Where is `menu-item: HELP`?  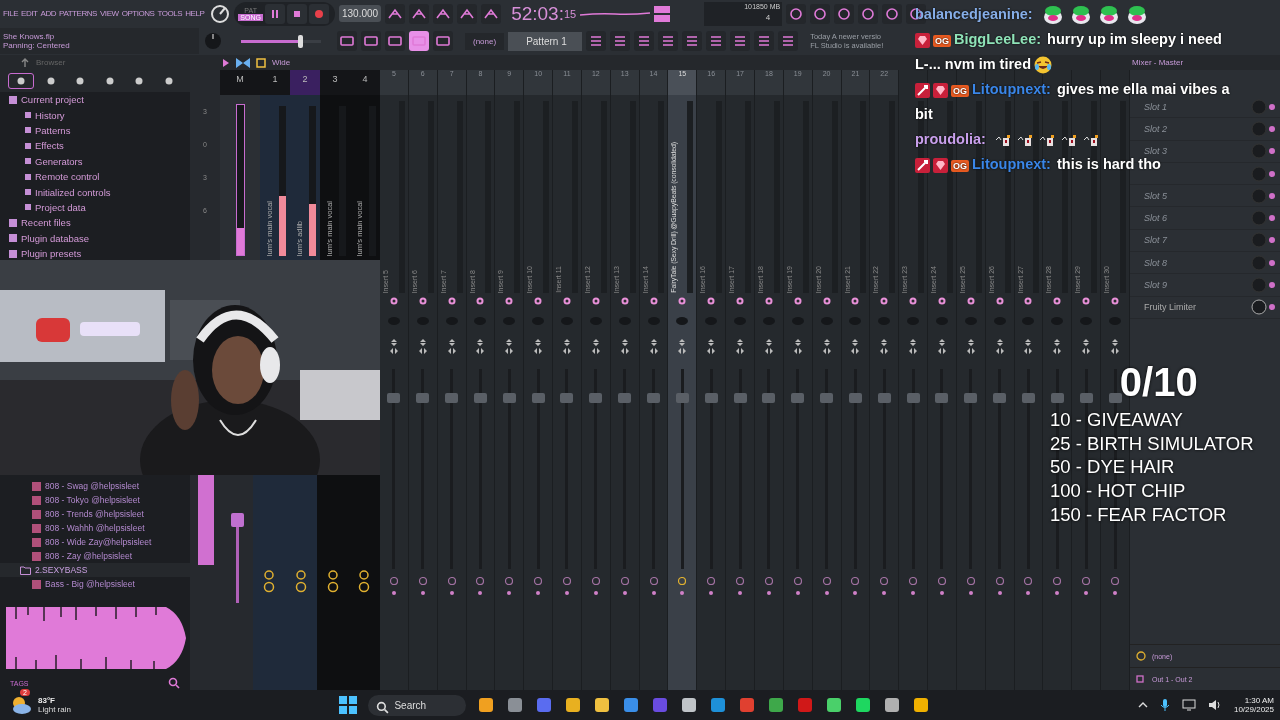
menu-item: HELP is located at coordinates (195, 13).